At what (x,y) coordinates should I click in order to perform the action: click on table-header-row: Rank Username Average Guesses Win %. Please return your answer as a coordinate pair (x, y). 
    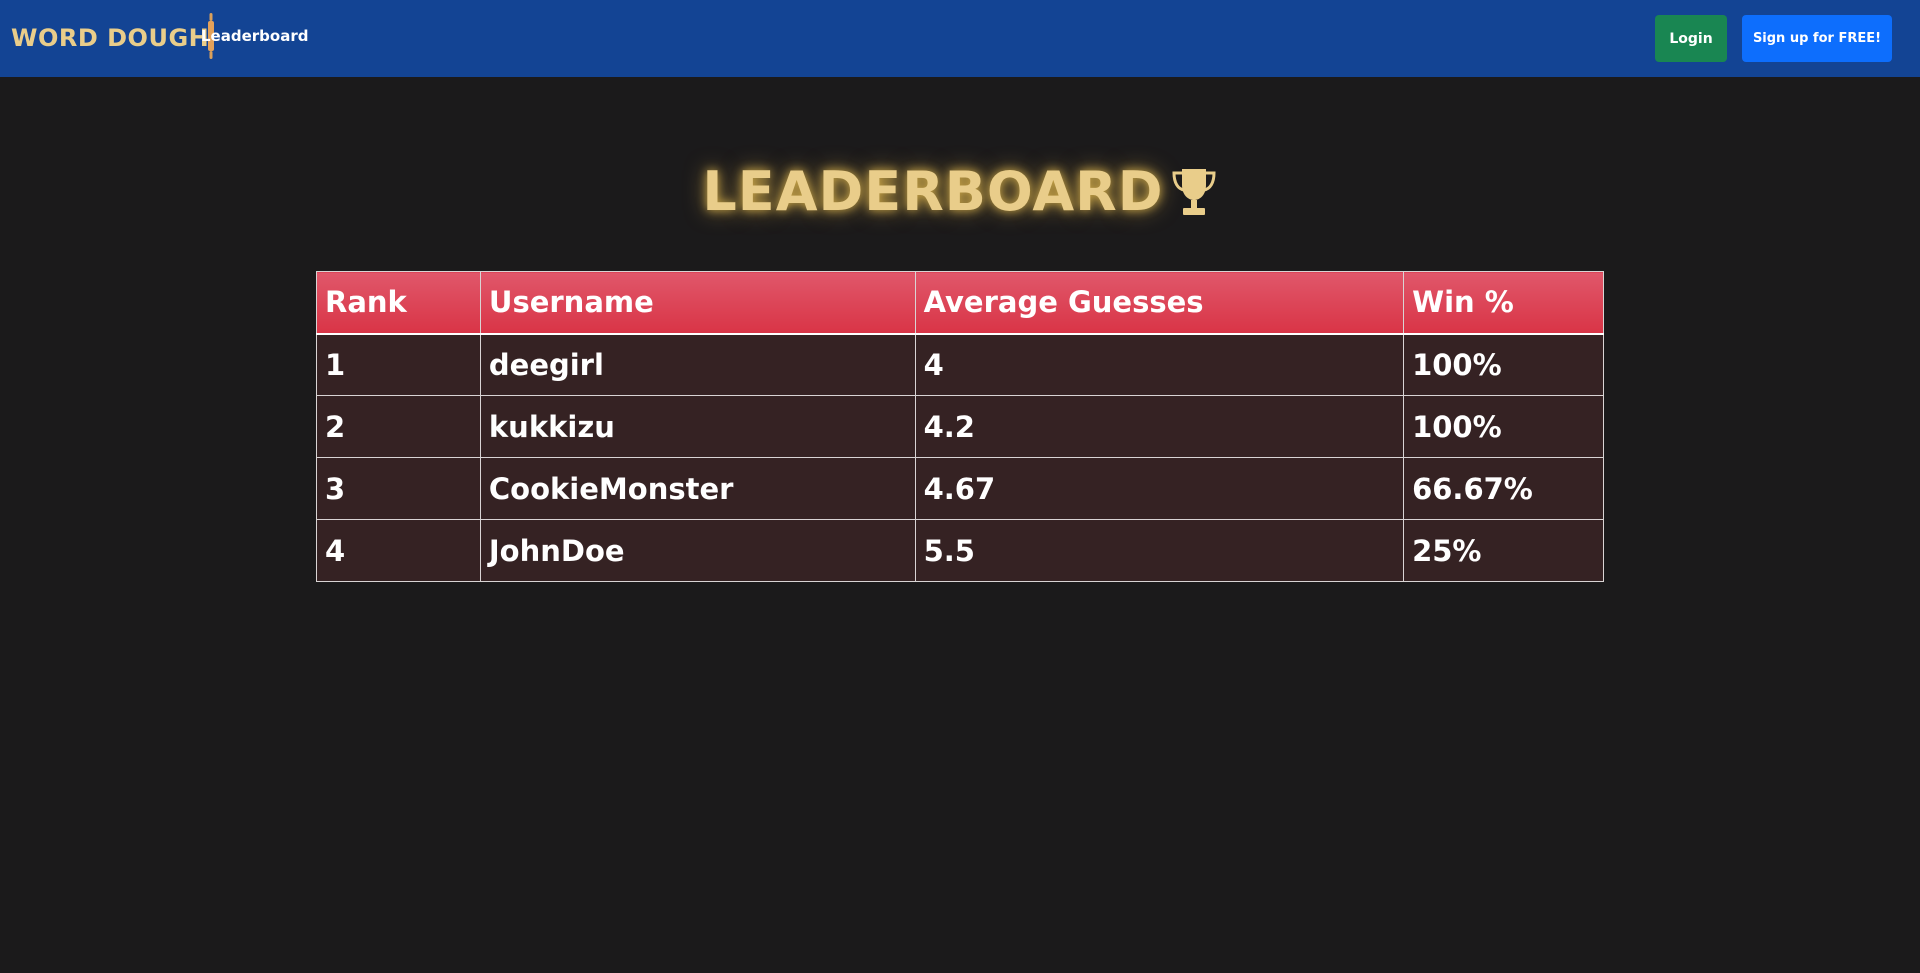
    Looking at the image, I should click on (960, 303).